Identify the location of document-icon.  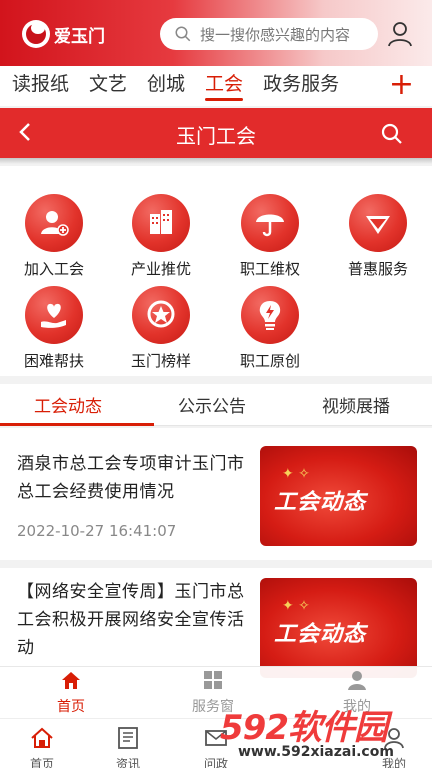
(128, 738).